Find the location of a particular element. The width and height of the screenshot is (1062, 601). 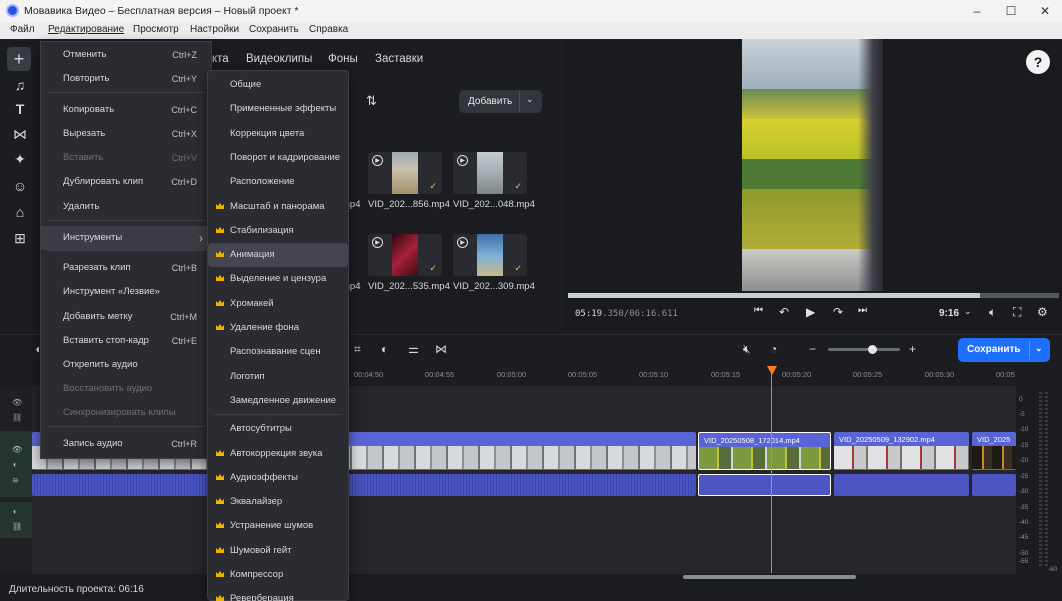

transitions-icon: ⋈ is located at coordinates (20, 134).